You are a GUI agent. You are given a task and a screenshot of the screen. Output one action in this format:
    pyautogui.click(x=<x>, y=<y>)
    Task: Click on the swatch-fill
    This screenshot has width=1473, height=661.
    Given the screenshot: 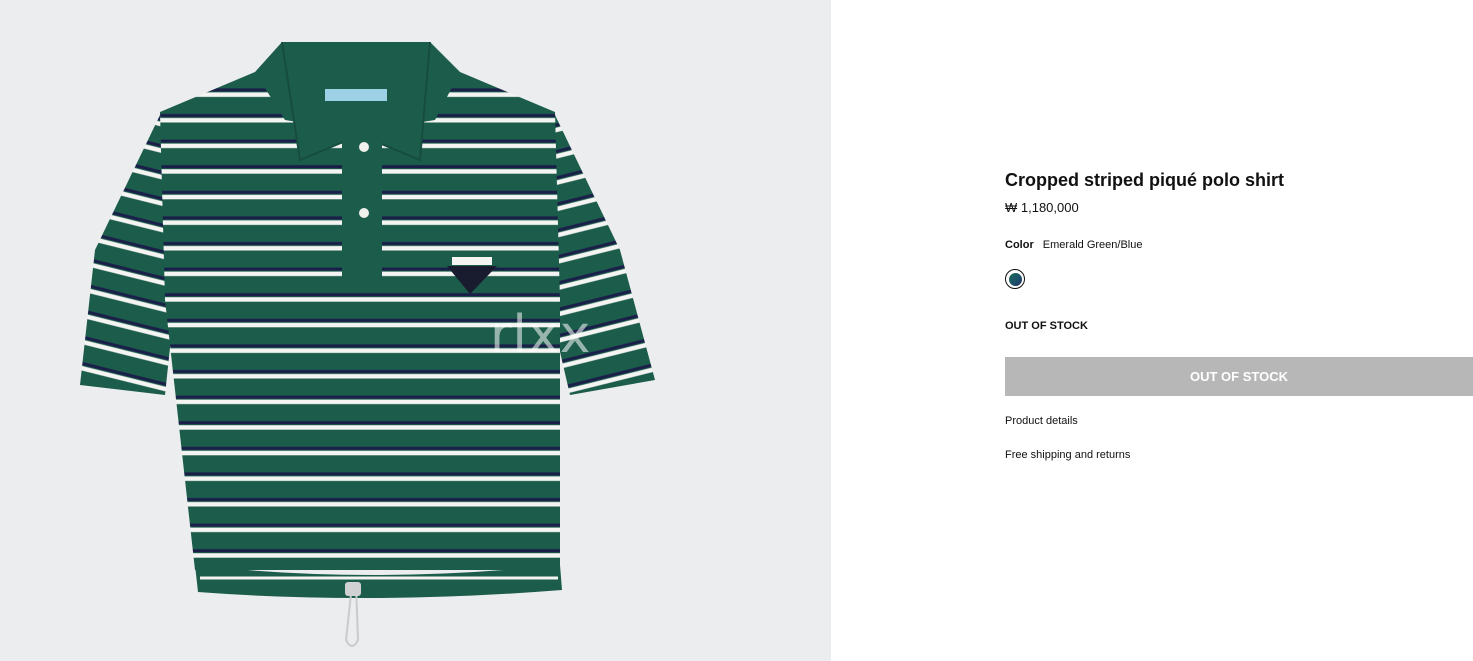 What is the action you would take?
    pyautogui.click(x=1015, y=279)
    